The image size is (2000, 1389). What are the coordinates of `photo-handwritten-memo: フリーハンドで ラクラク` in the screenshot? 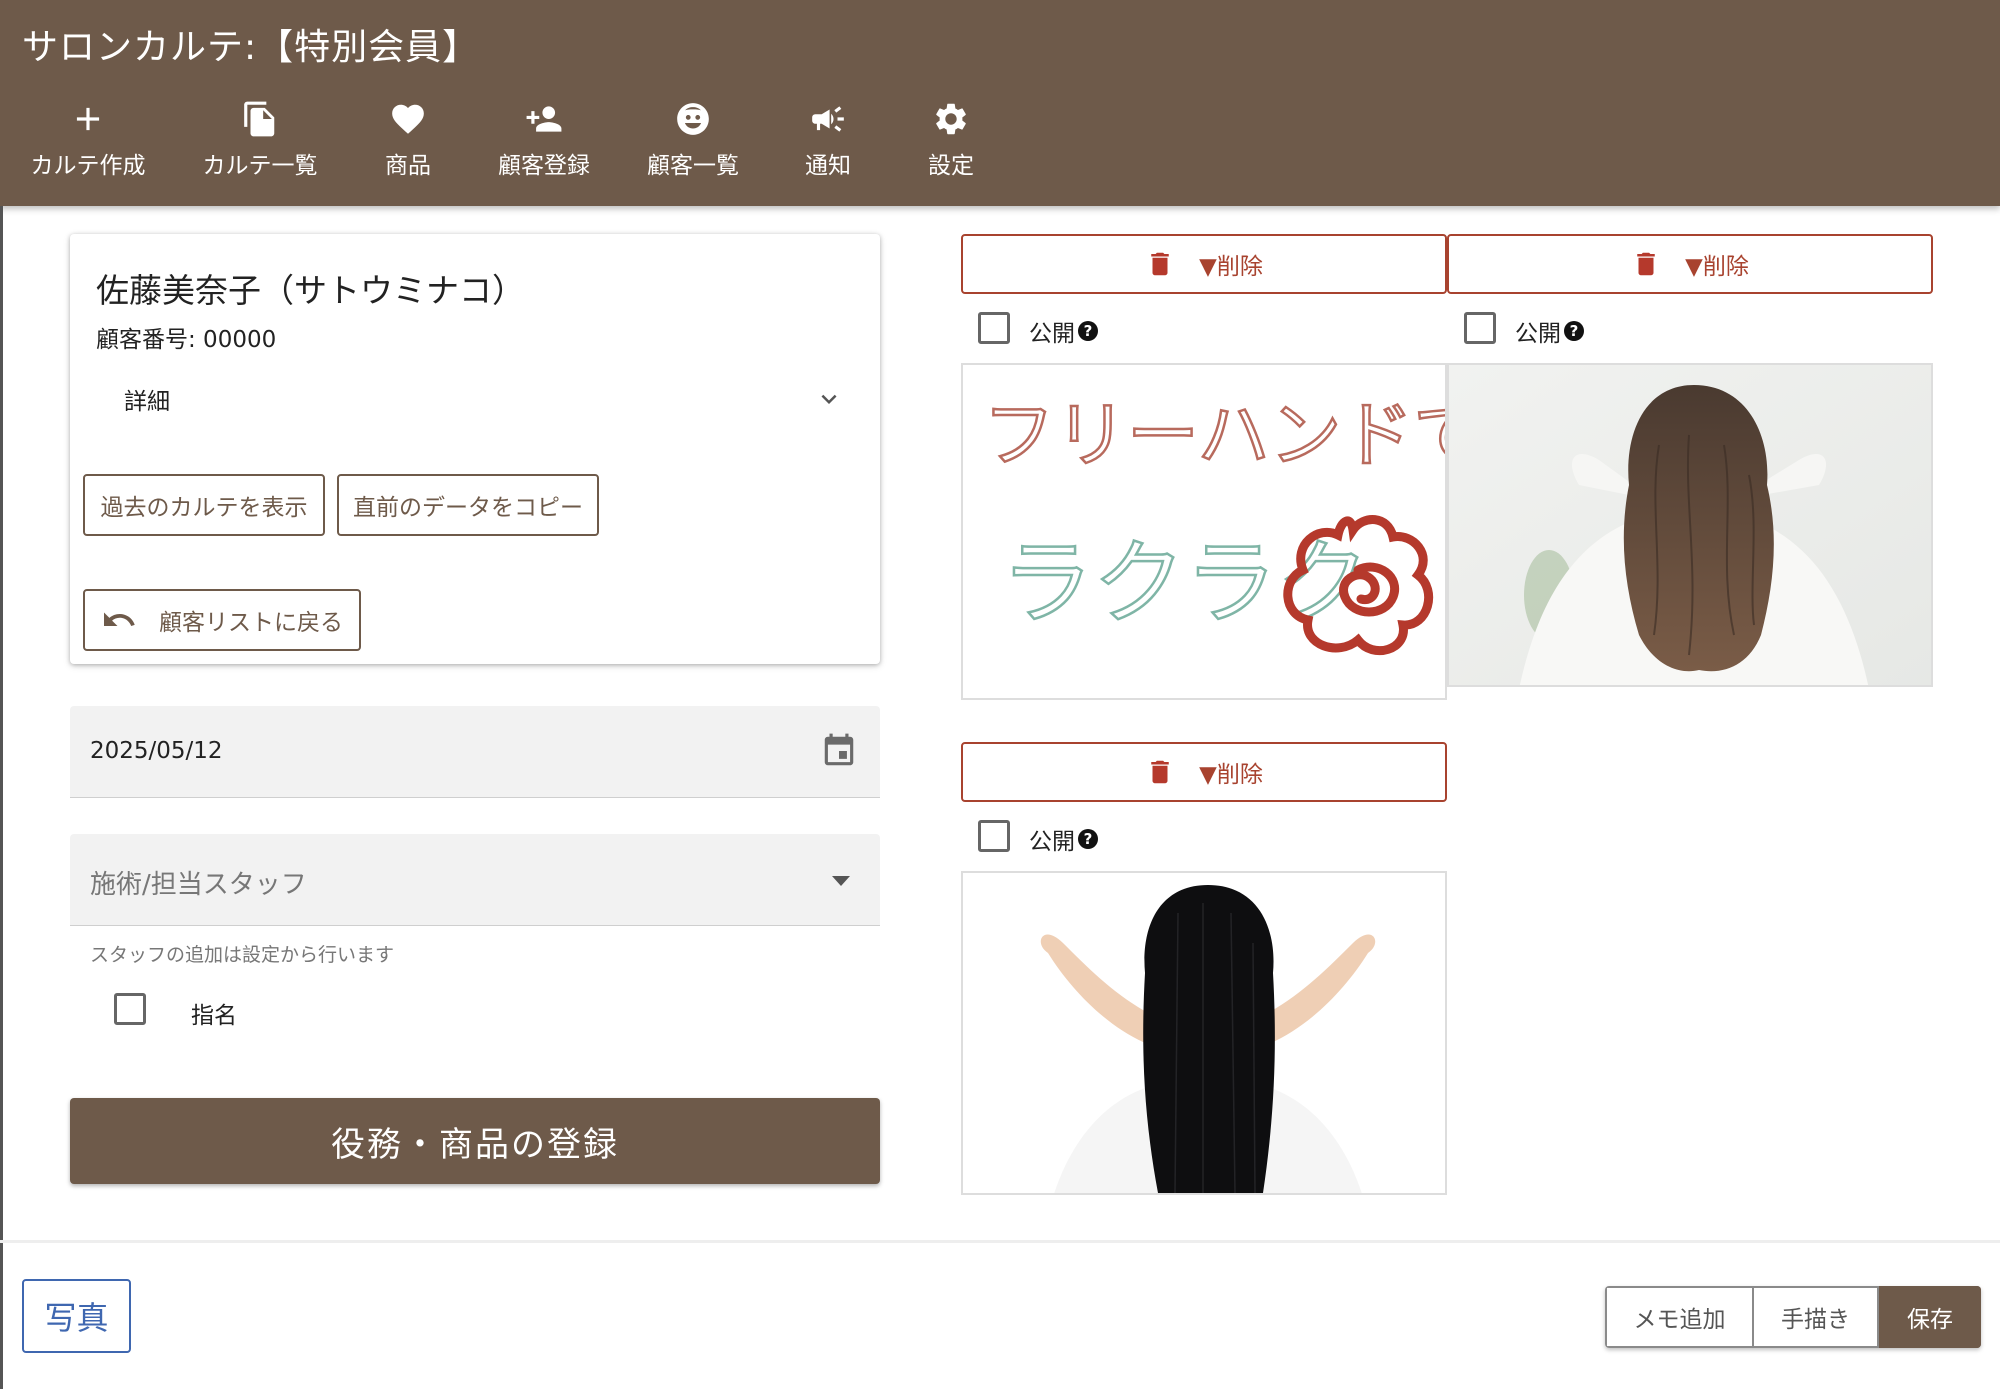 It's located at (1204, 531).